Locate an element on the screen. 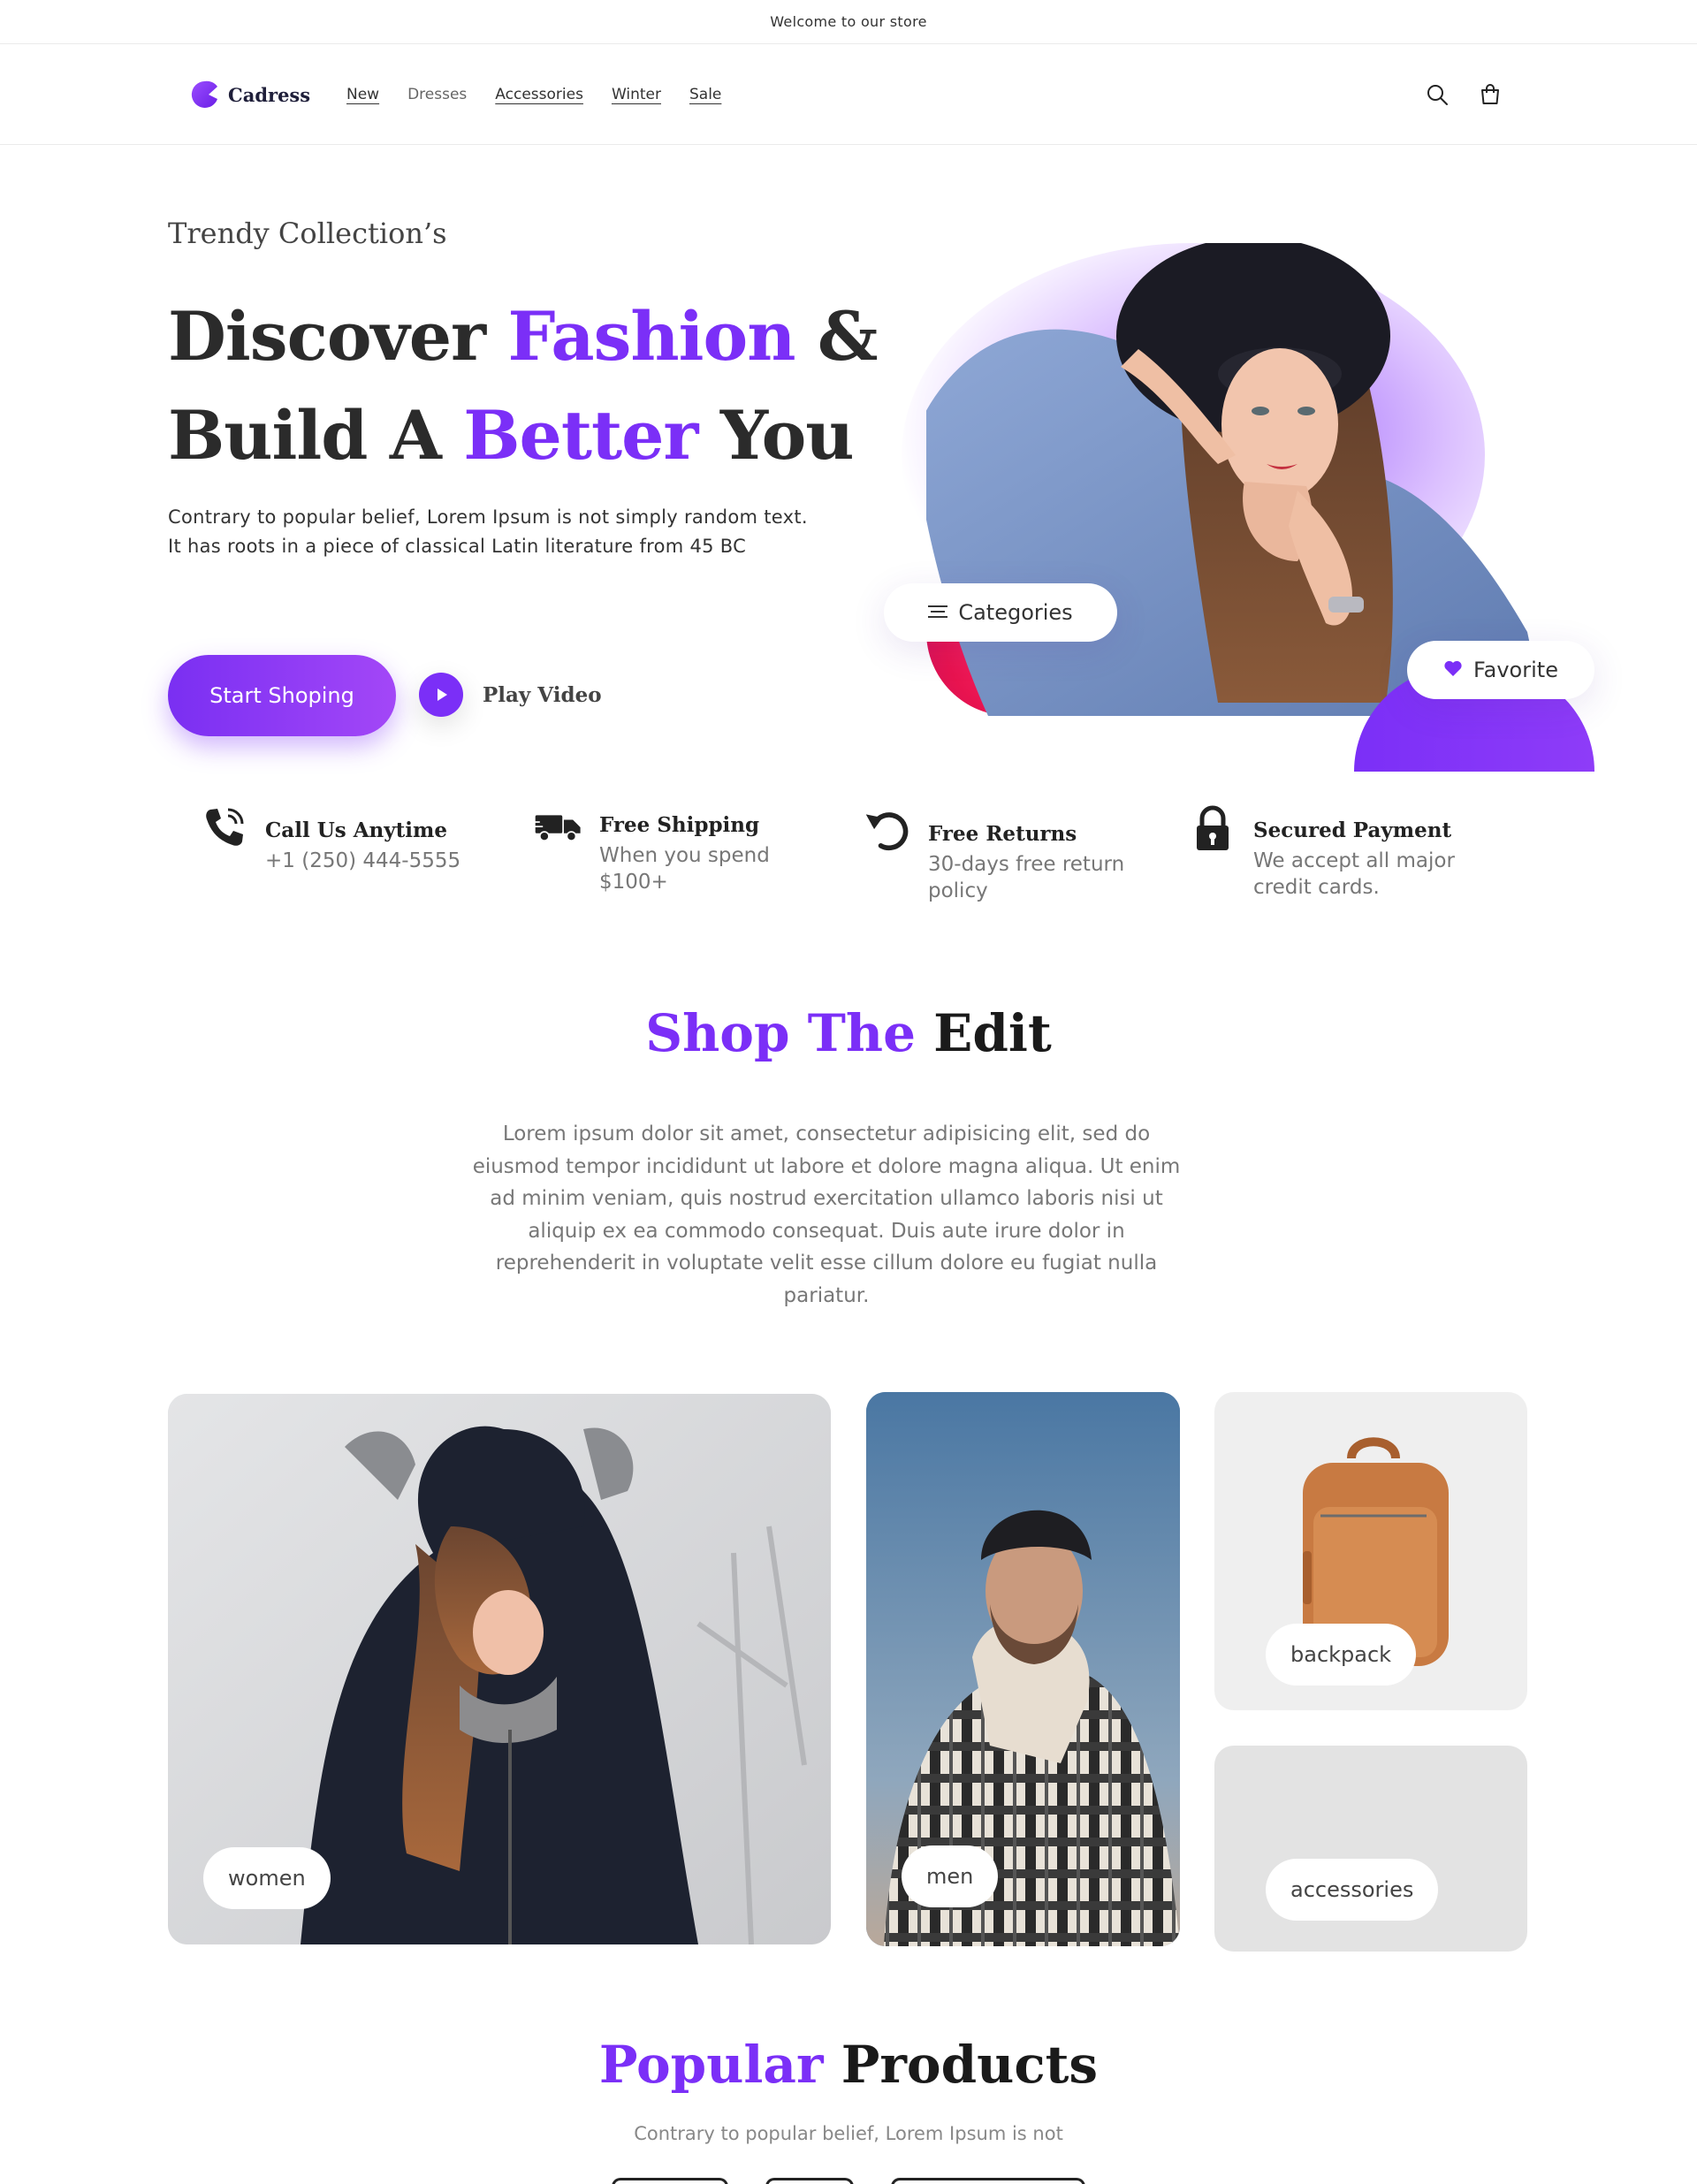 The height and width of the screenshot is (2184, 1697). feature-call-text: Call Us Anytime +1 (250) 444-5555 is located at coordinates (363, 839).